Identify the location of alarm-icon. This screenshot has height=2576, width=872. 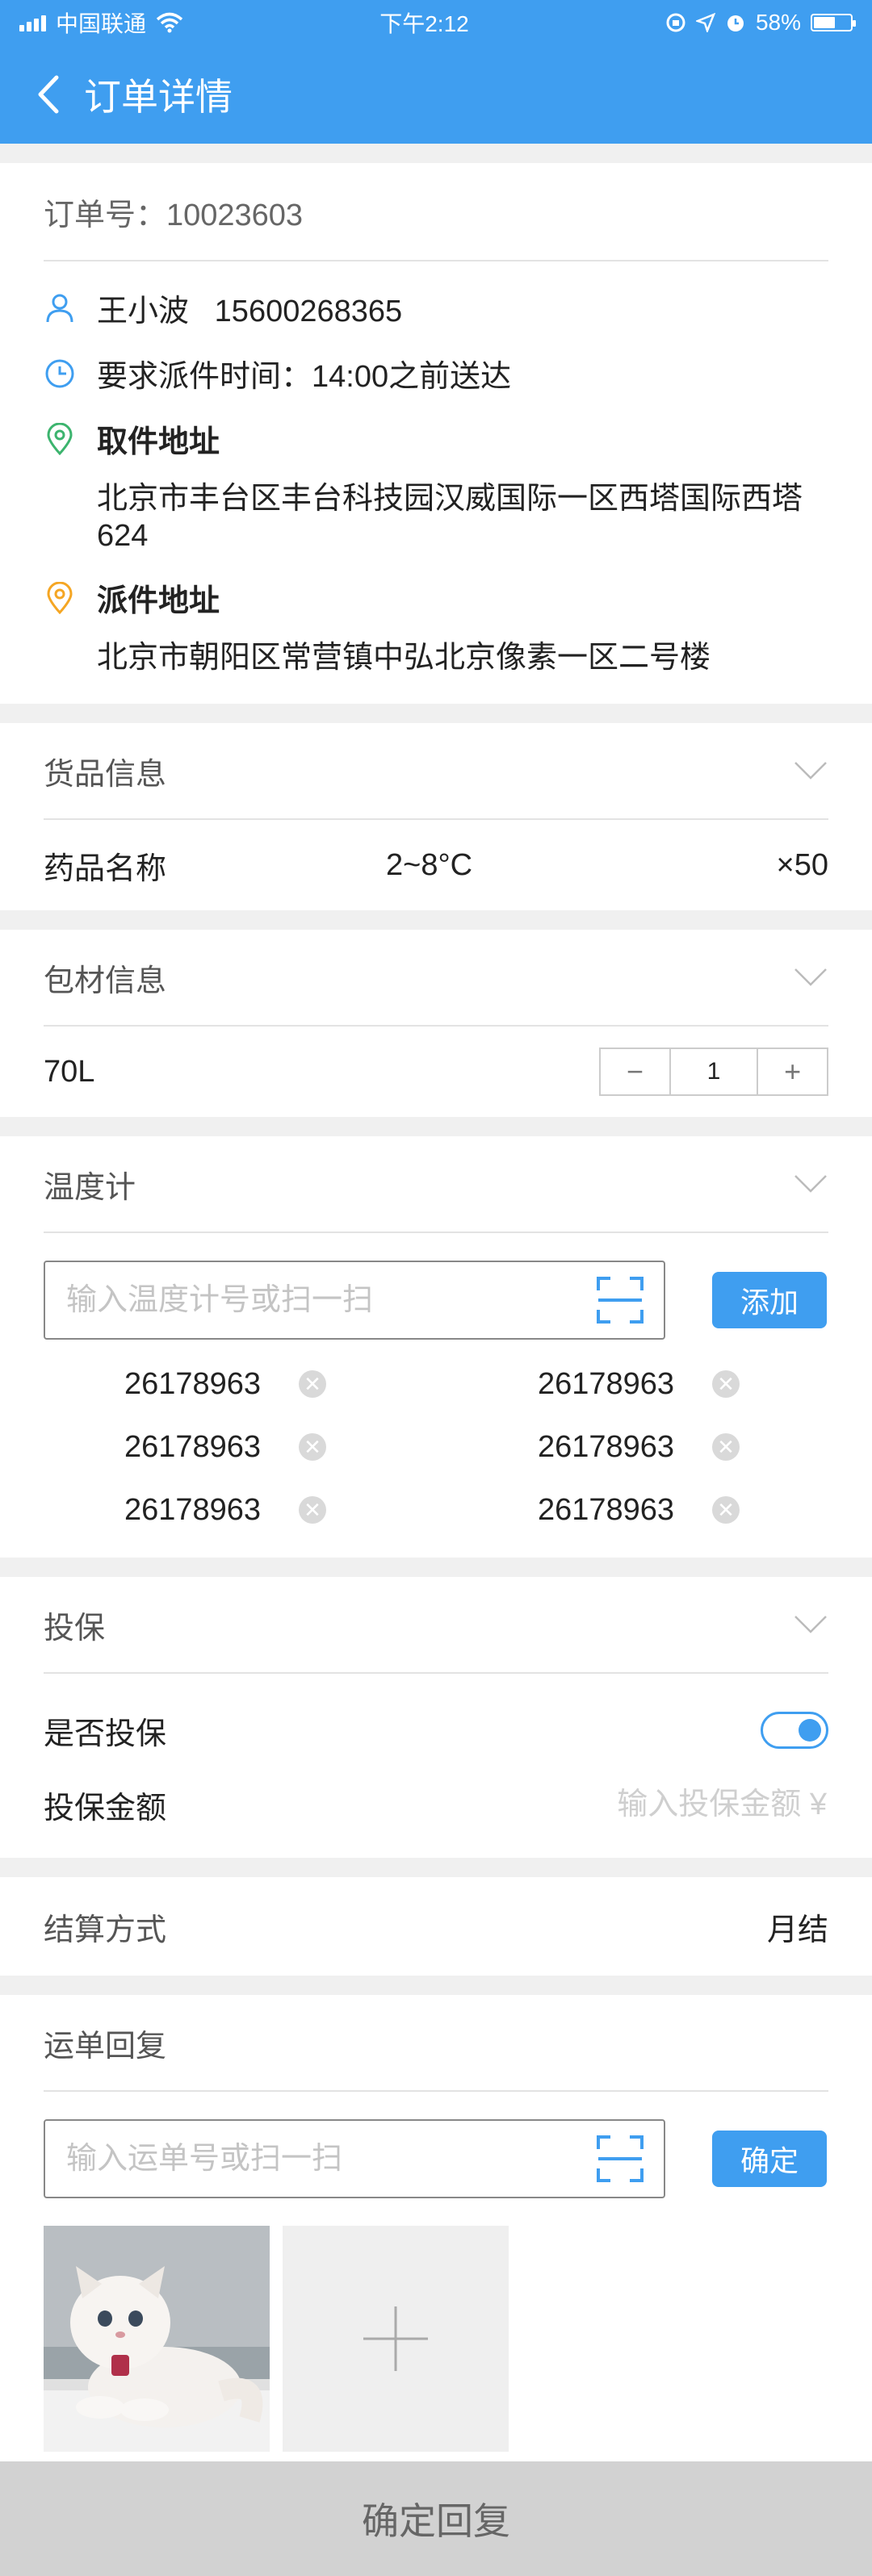
(735, 23).